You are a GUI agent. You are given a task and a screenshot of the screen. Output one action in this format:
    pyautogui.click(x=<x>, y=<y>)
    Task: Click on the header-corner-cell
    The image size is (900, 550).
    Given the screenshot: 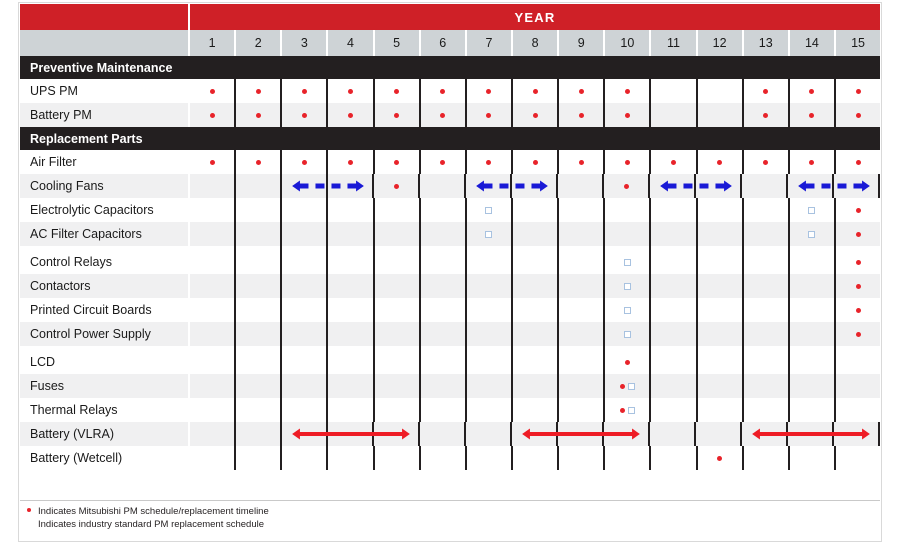 What is the action you would take?
    pyautogui.click(x=105, y=17)
    